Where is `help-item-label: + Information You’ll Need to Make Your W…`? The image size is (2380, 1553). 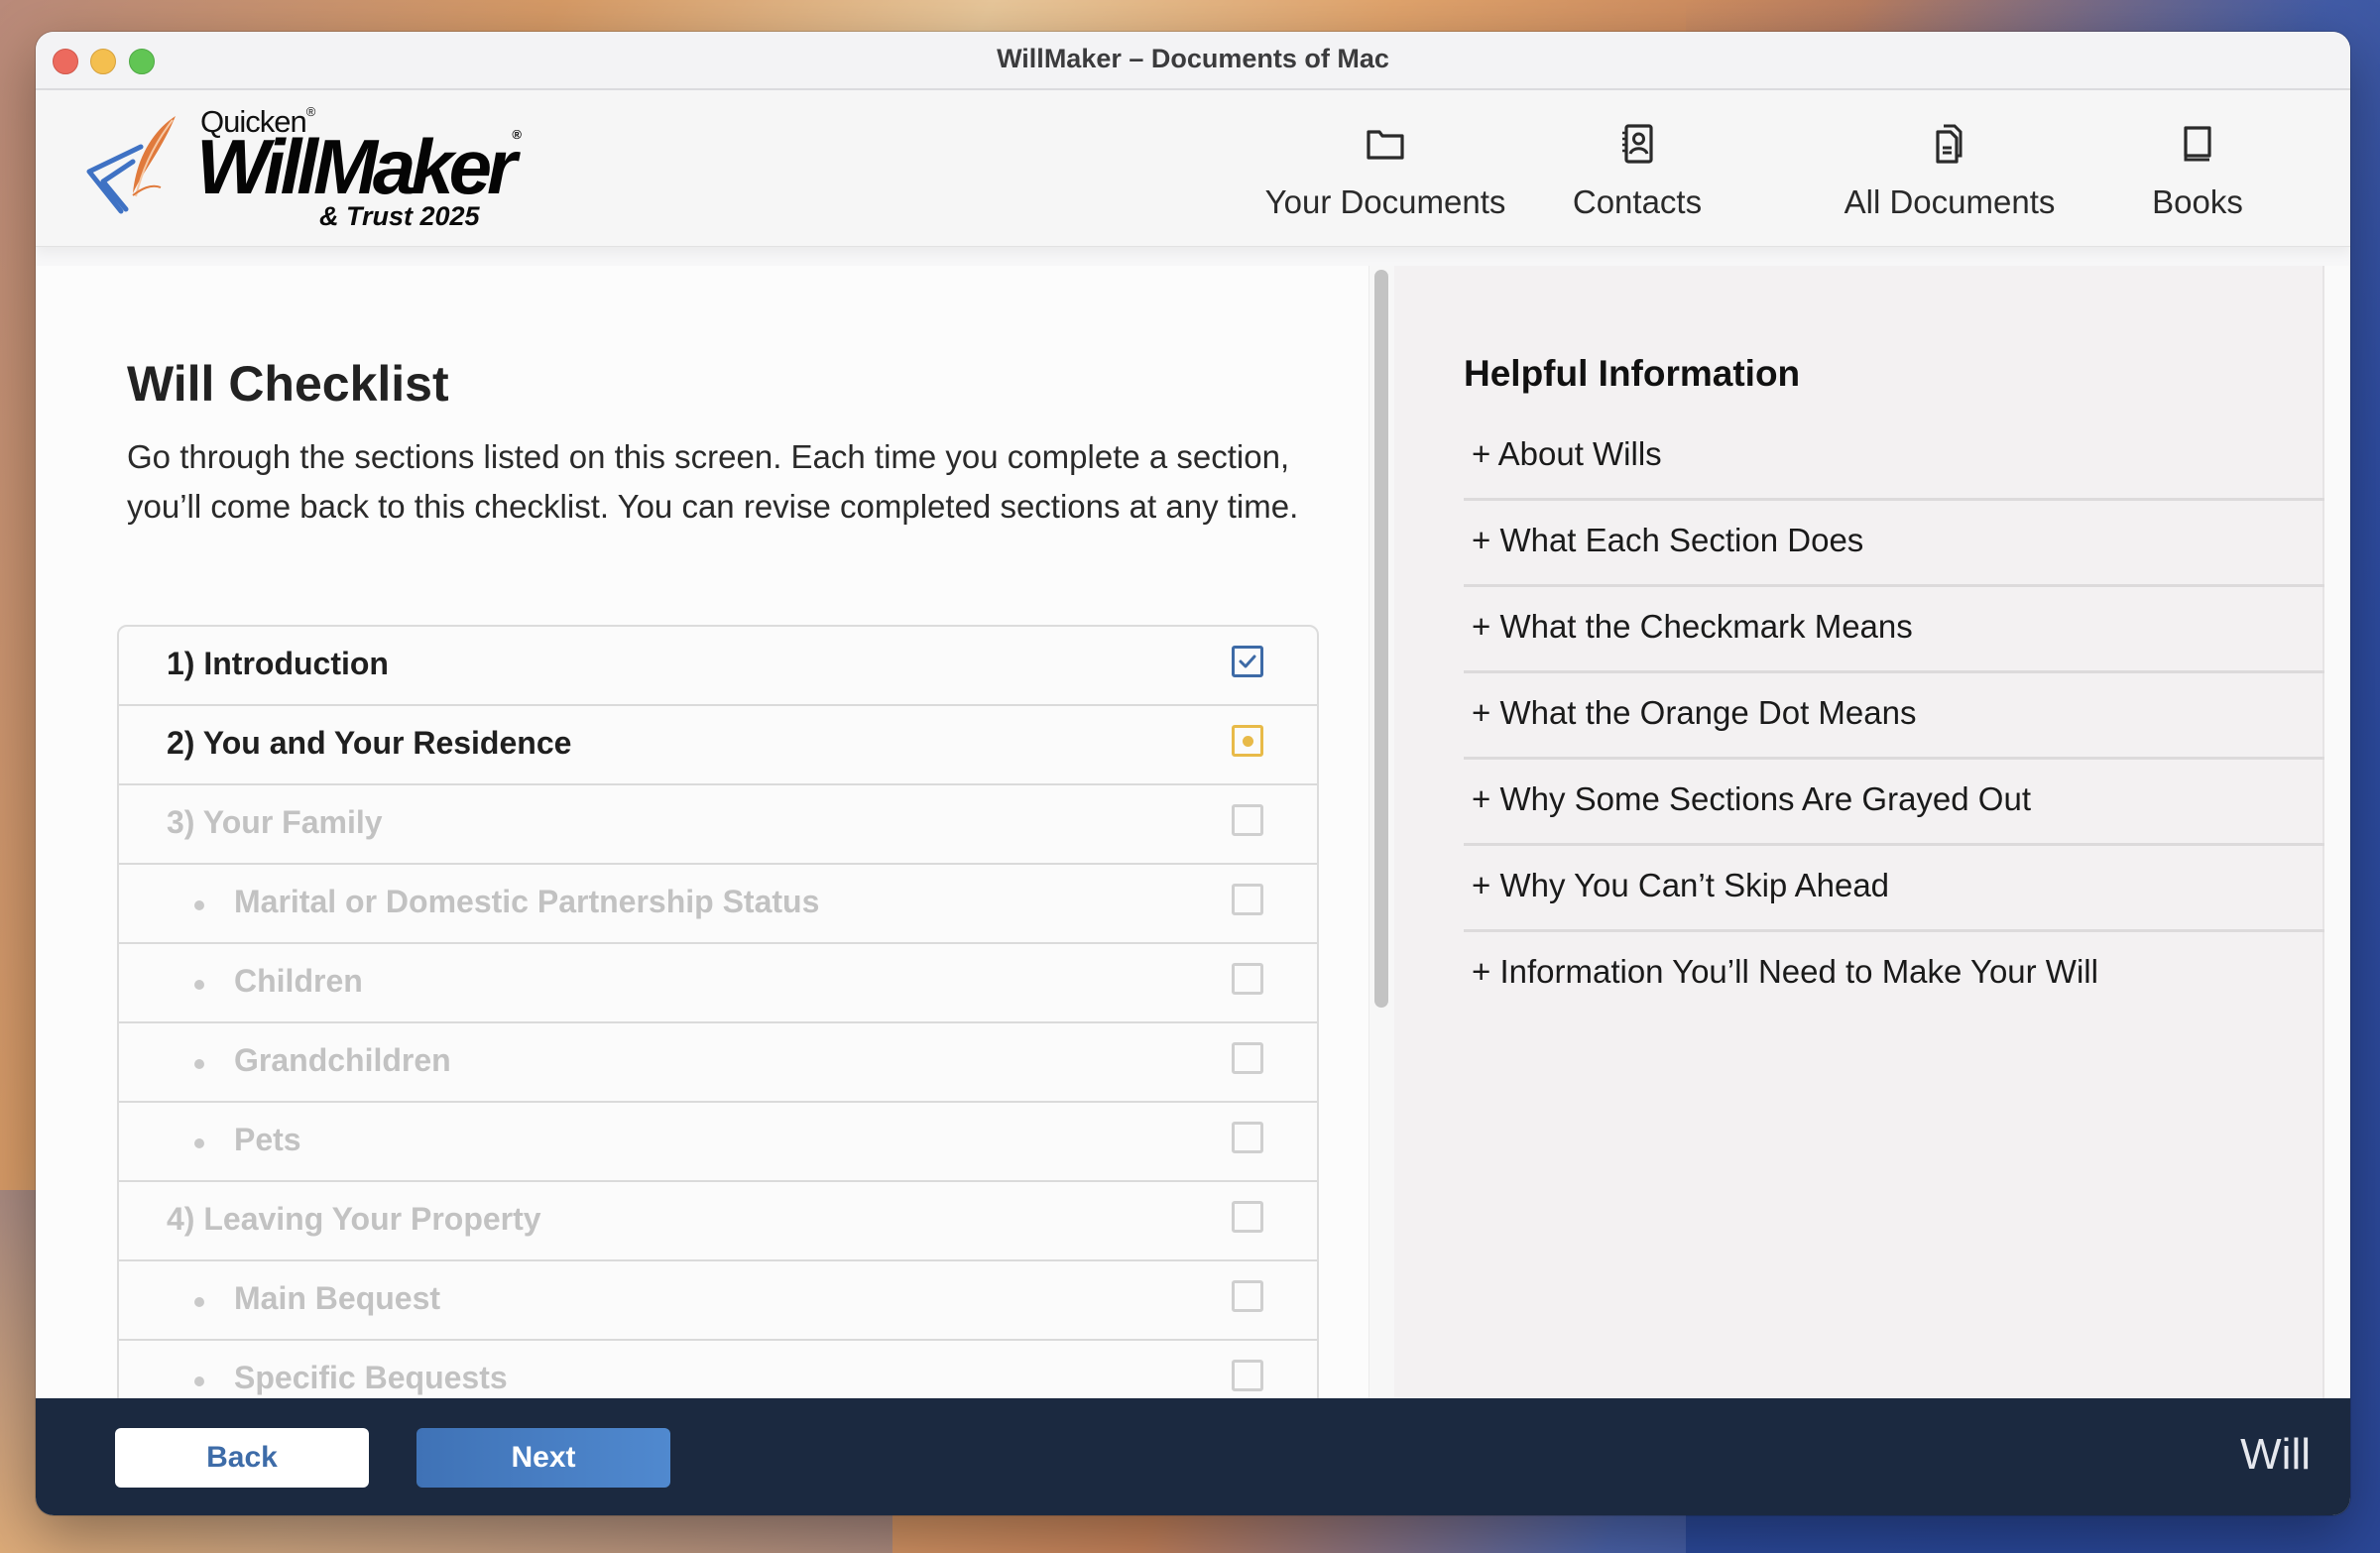 help-item-label: + Information You’ll Need to Make Your W… is located at coordinates (1785, 971).